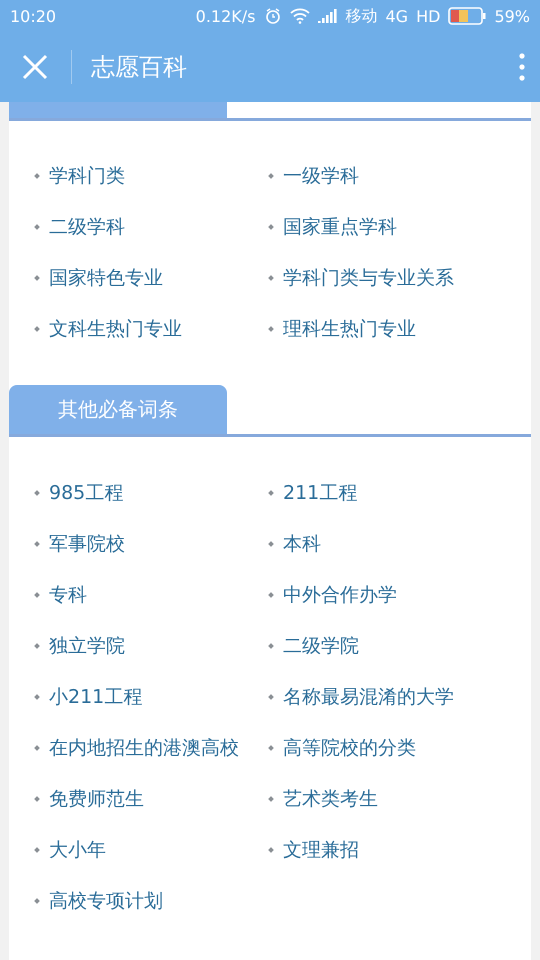 The image size is (540, 960). What do you see at coordinates (87, 543) in the screenshot?
I see `entry-link: 军事院校` at bounding box center [87, 543].